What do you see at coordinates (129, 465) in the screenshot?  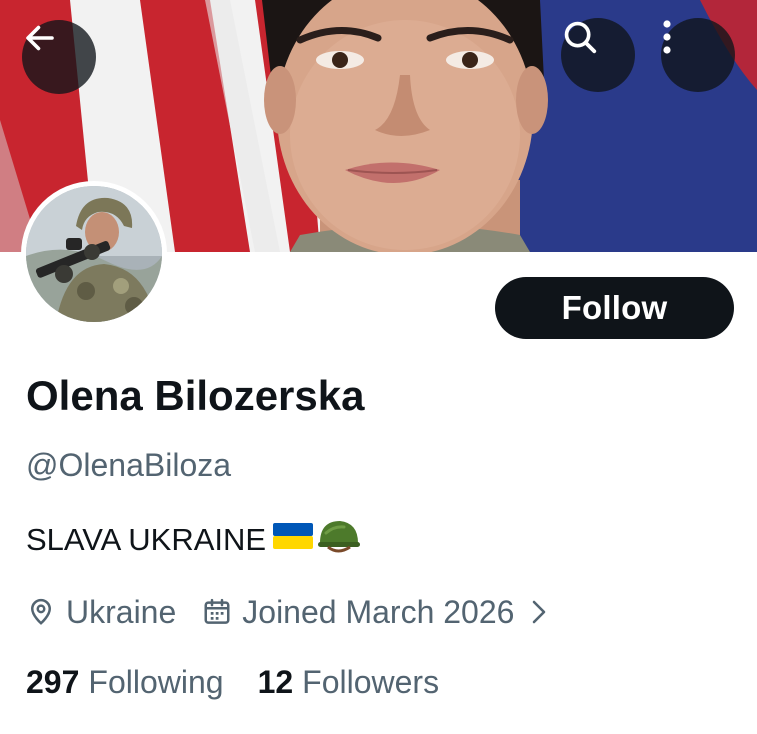 I see `profile-handle: @OlenaBiloza` at bounding box center [129, 465].